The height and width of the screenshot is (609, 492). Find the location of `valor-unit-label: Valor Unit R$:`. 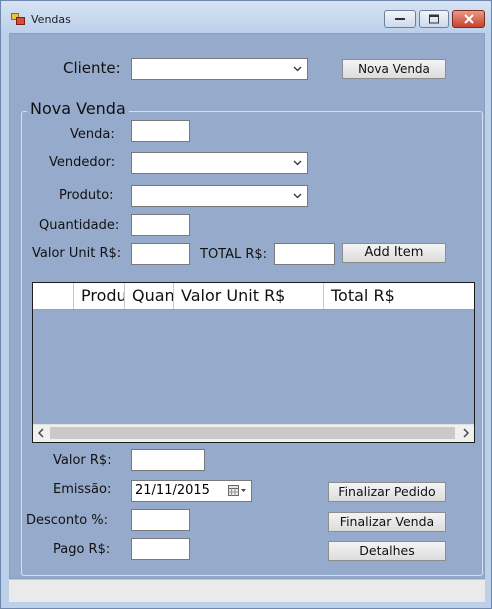

valor-unit-label: Valor Unit R$: is located at coordinates (77, 253).